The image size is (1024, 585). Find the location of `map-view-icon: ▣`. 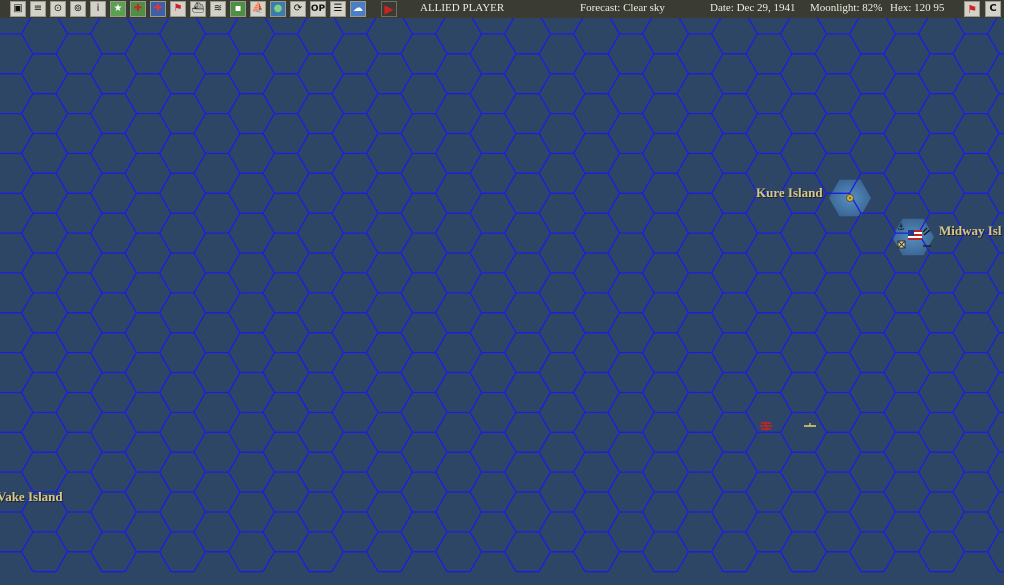

map-view-icon: ▣ is located at coordinates (18, 9).